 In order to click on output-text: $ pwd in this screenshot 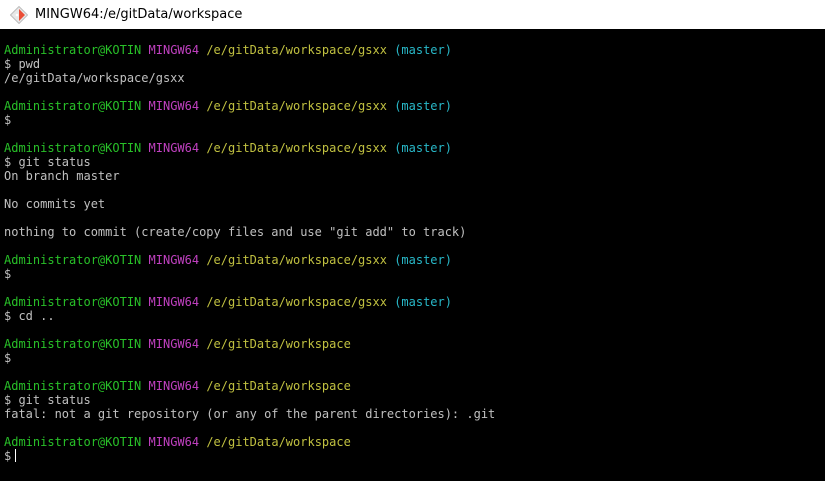, I will do `click(22, 64)`.